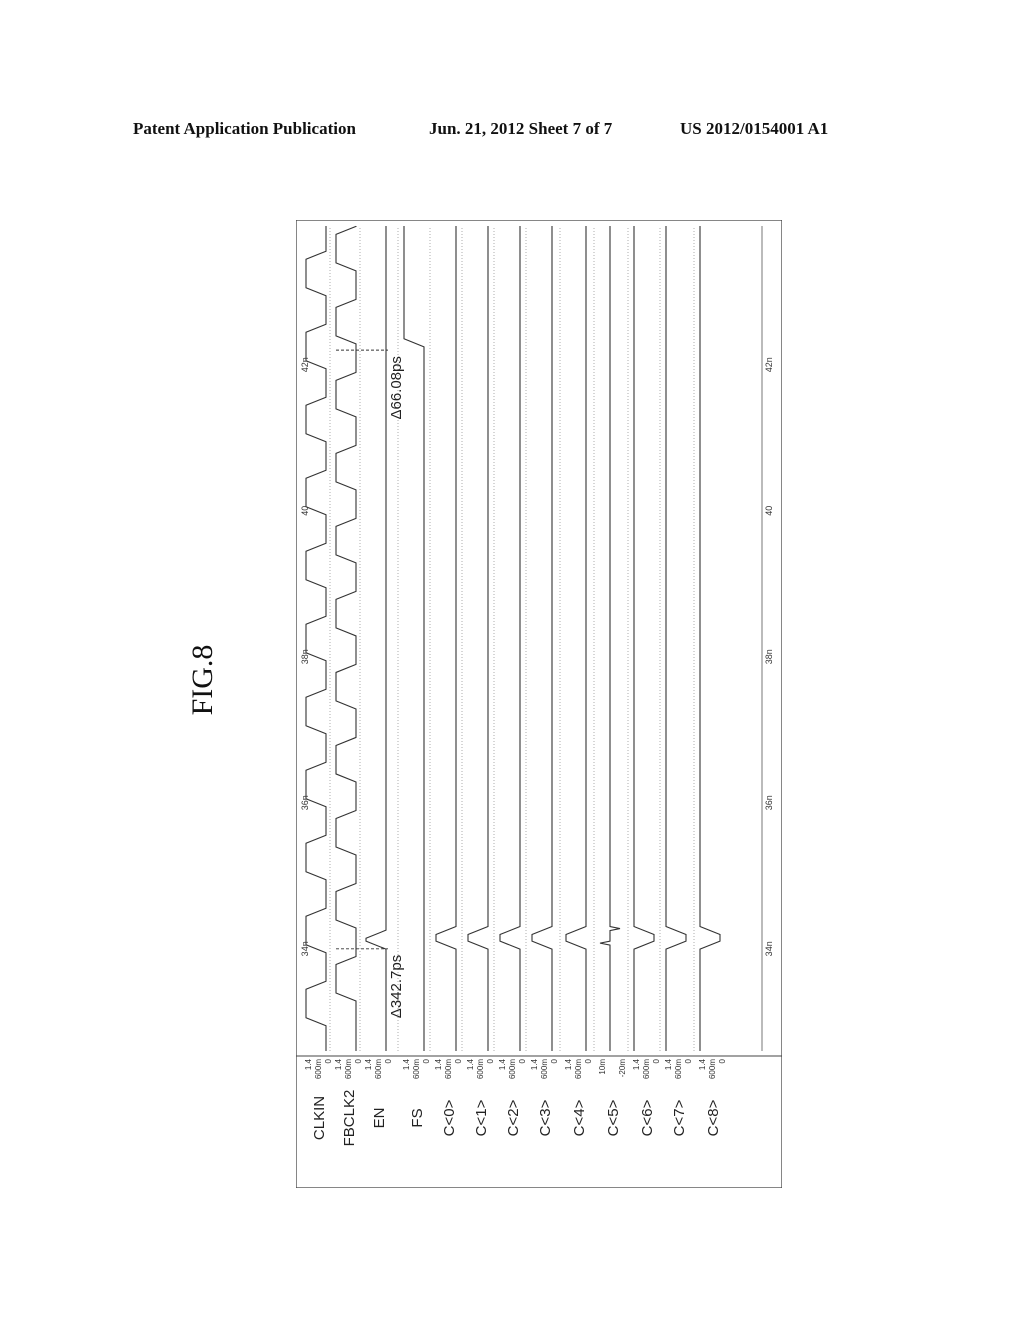 This screenshot has width=1024, height=1320. Describe the element at coordinates (396, 387) in the screenshot. I see `delta-annotation: Δ66.08ps` at that location.